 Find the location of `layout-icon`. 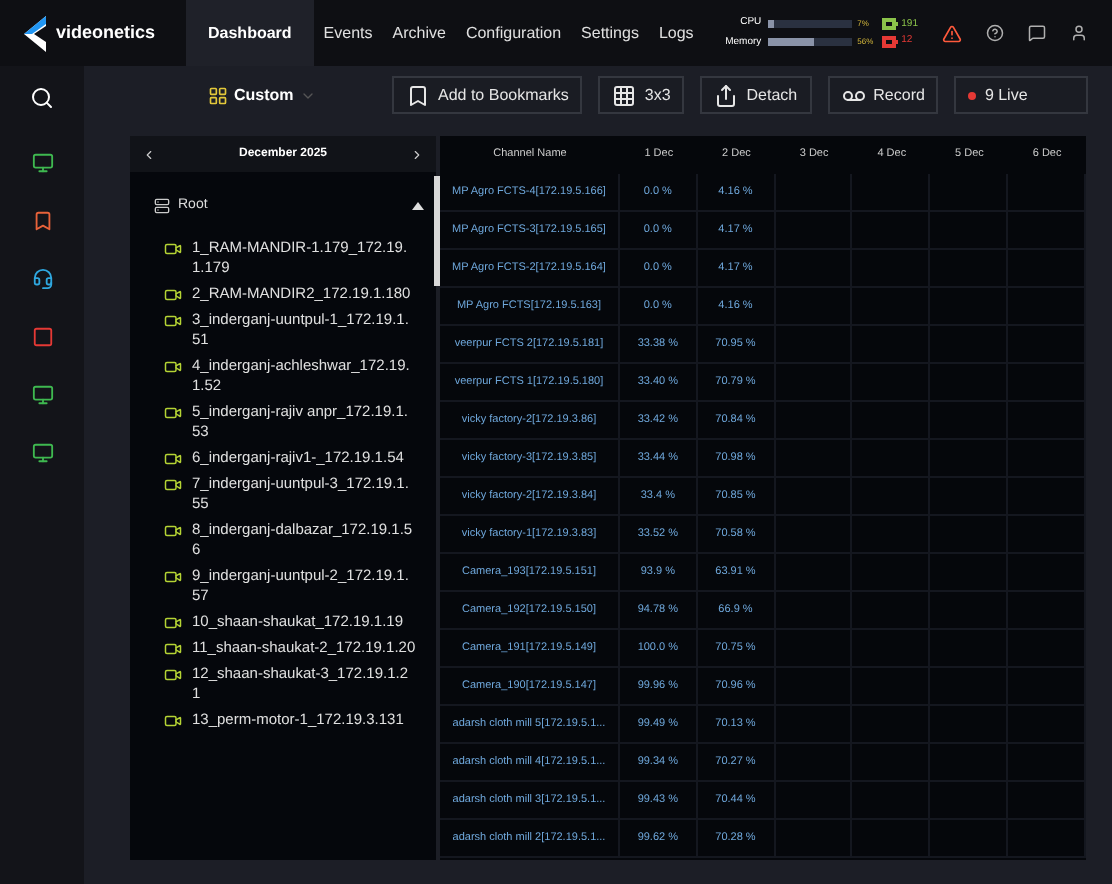

layout-icon is located at coordinates (218, 95).